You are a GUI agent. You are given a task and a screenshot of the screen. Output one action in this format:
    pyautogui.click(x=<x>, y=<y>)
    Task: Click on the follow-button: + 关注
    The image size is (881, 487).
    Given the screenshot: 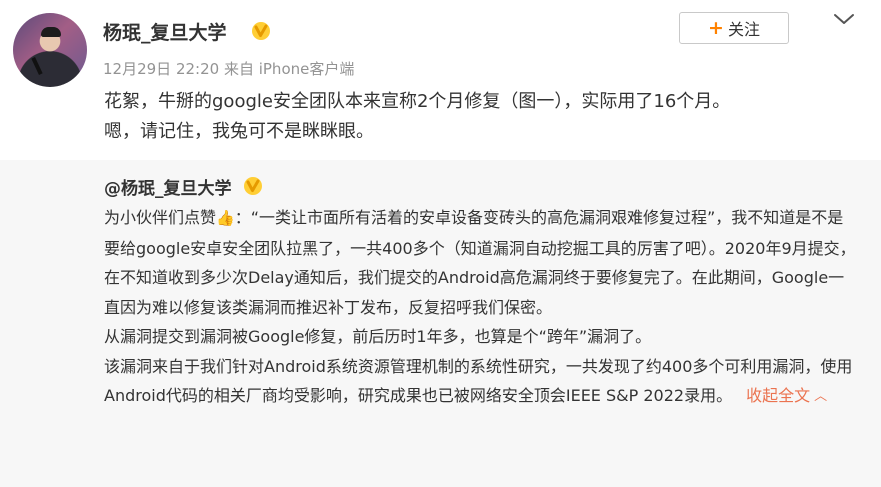 What is the action you would take?
    pyautogui.click(x=734, y=28)
    